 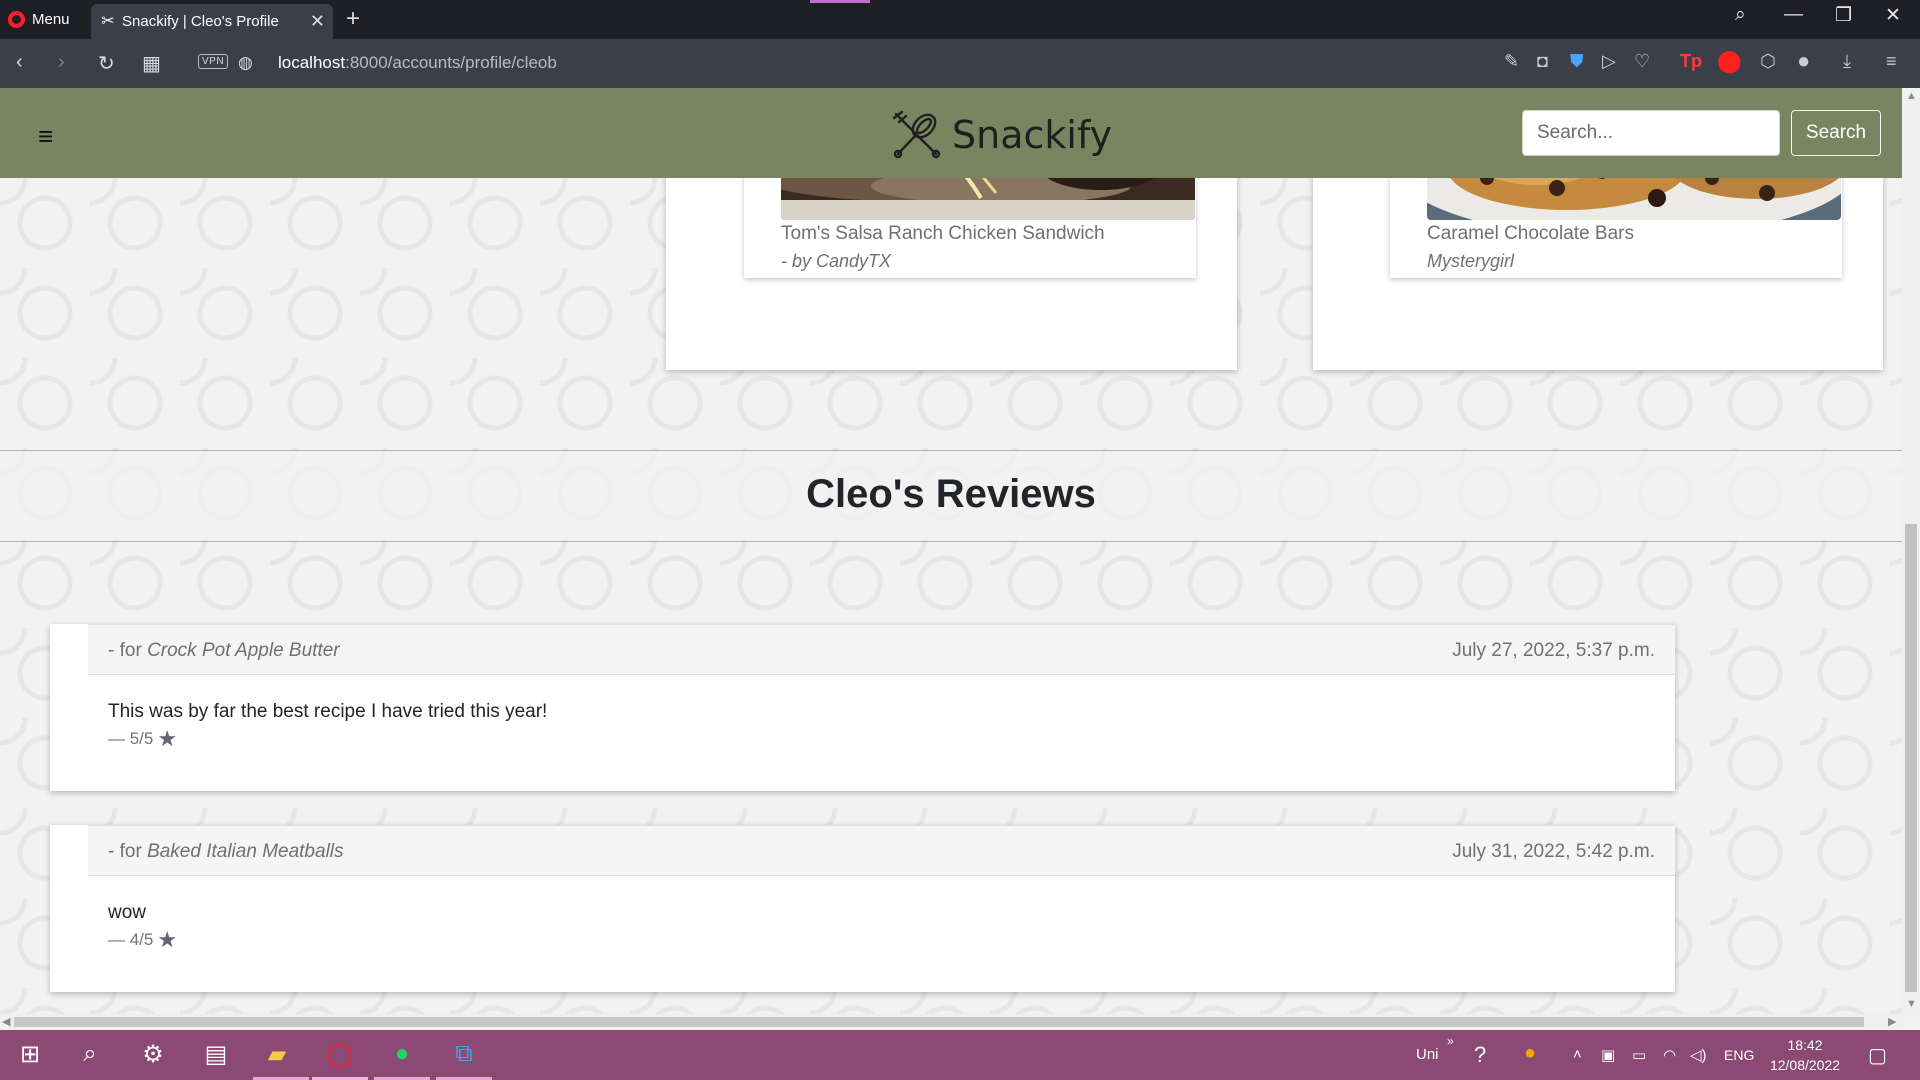 What do you see at coordinates (1639, 1055) in the screenshot?
I see `battery-icon: ▭` at bounding box center [1639, 1055].